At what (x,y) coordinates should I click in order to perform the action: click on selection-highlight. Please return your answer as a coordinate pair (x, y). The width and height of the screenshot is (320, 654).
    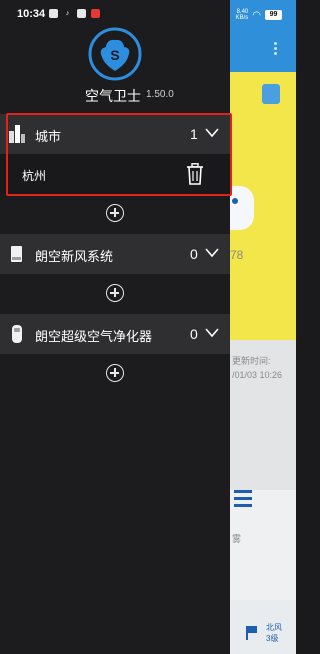
    Looking at the image, I should click on (119, 154).